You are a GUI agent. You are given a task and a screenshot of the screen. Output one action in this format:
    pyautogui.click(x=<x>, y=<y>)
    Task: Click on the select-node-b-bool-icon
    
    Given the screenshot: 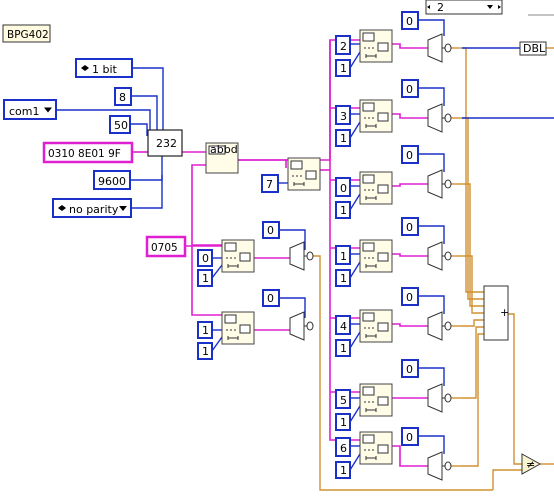 What is the action you would take?
    pyautogui.click(x=310, y=326)
    